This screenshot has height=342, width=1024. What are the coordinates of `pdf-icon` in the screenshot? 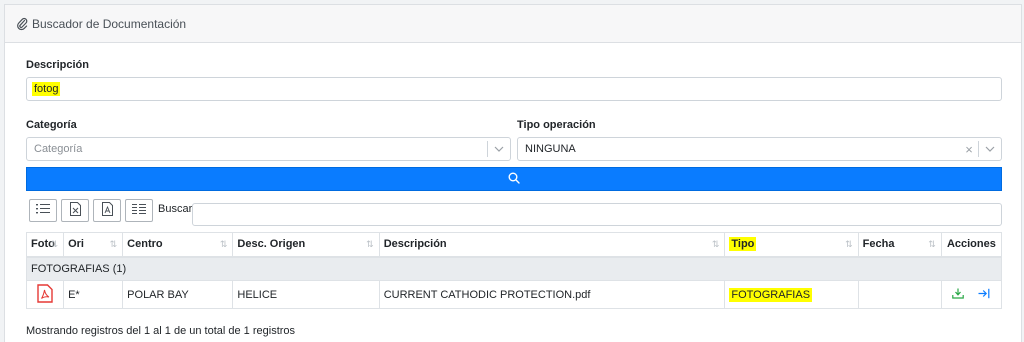 It's located at (107, 210).